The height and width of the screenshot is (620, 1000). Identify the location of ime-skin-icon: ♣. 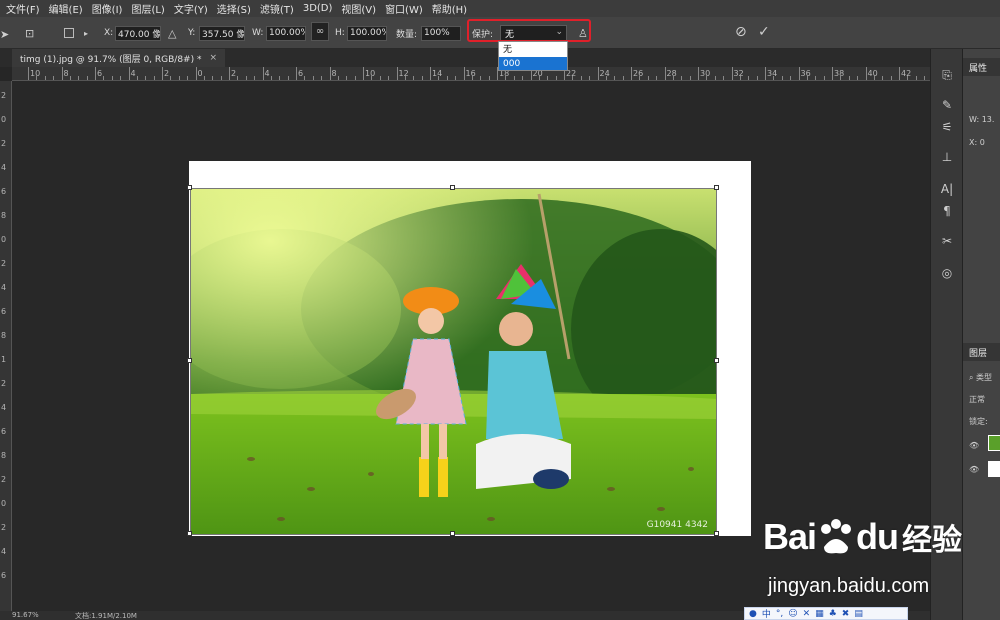
(833, 614).